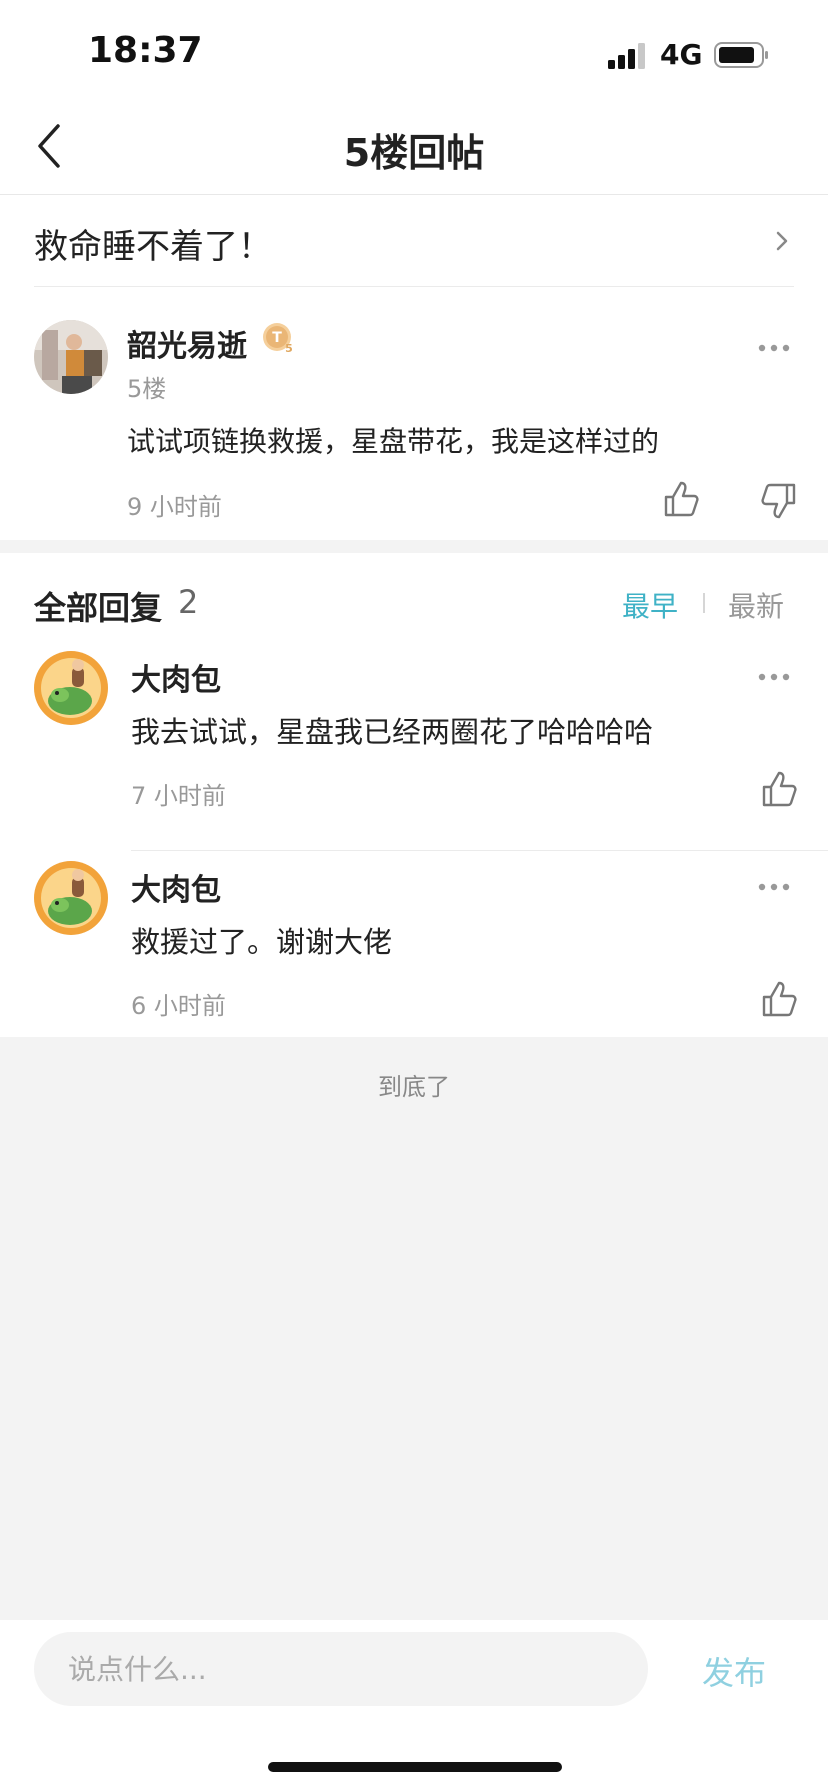 The width and height of the screenshot is (828, 1792). What do you see at coordinates (393, 441) in the screenshot?
I see `post-content: 试试项链换救援，星盘带花，我是这样过的` at bounding box center [393, 441].